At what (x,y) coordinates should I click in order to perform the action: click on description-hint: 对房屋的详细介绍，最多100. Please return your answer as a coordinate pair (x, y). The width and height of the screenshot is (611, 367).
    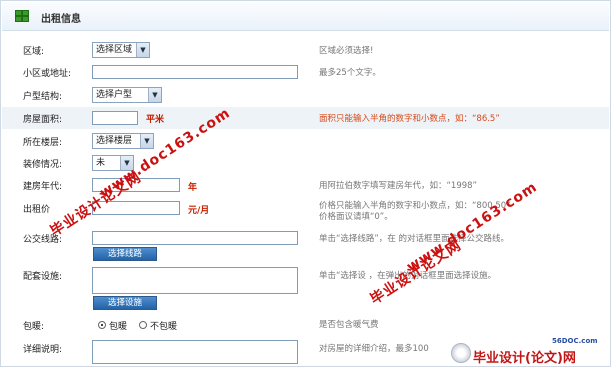
    Looking at the image, I should click on (374, 349).